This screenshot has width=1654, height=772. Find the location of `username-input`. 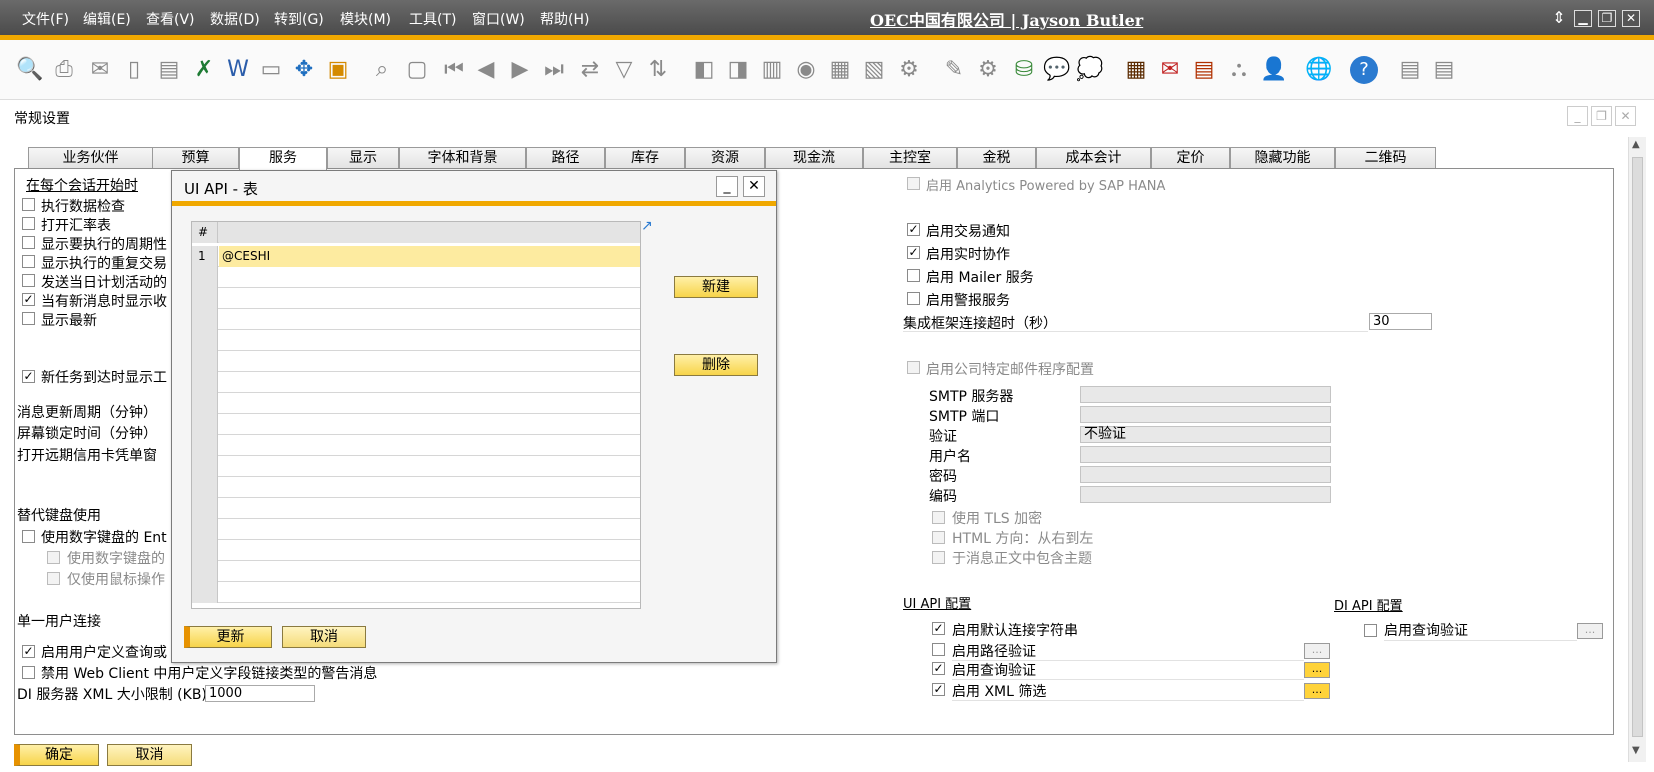

username-input is located at coordinates (1205, 454).